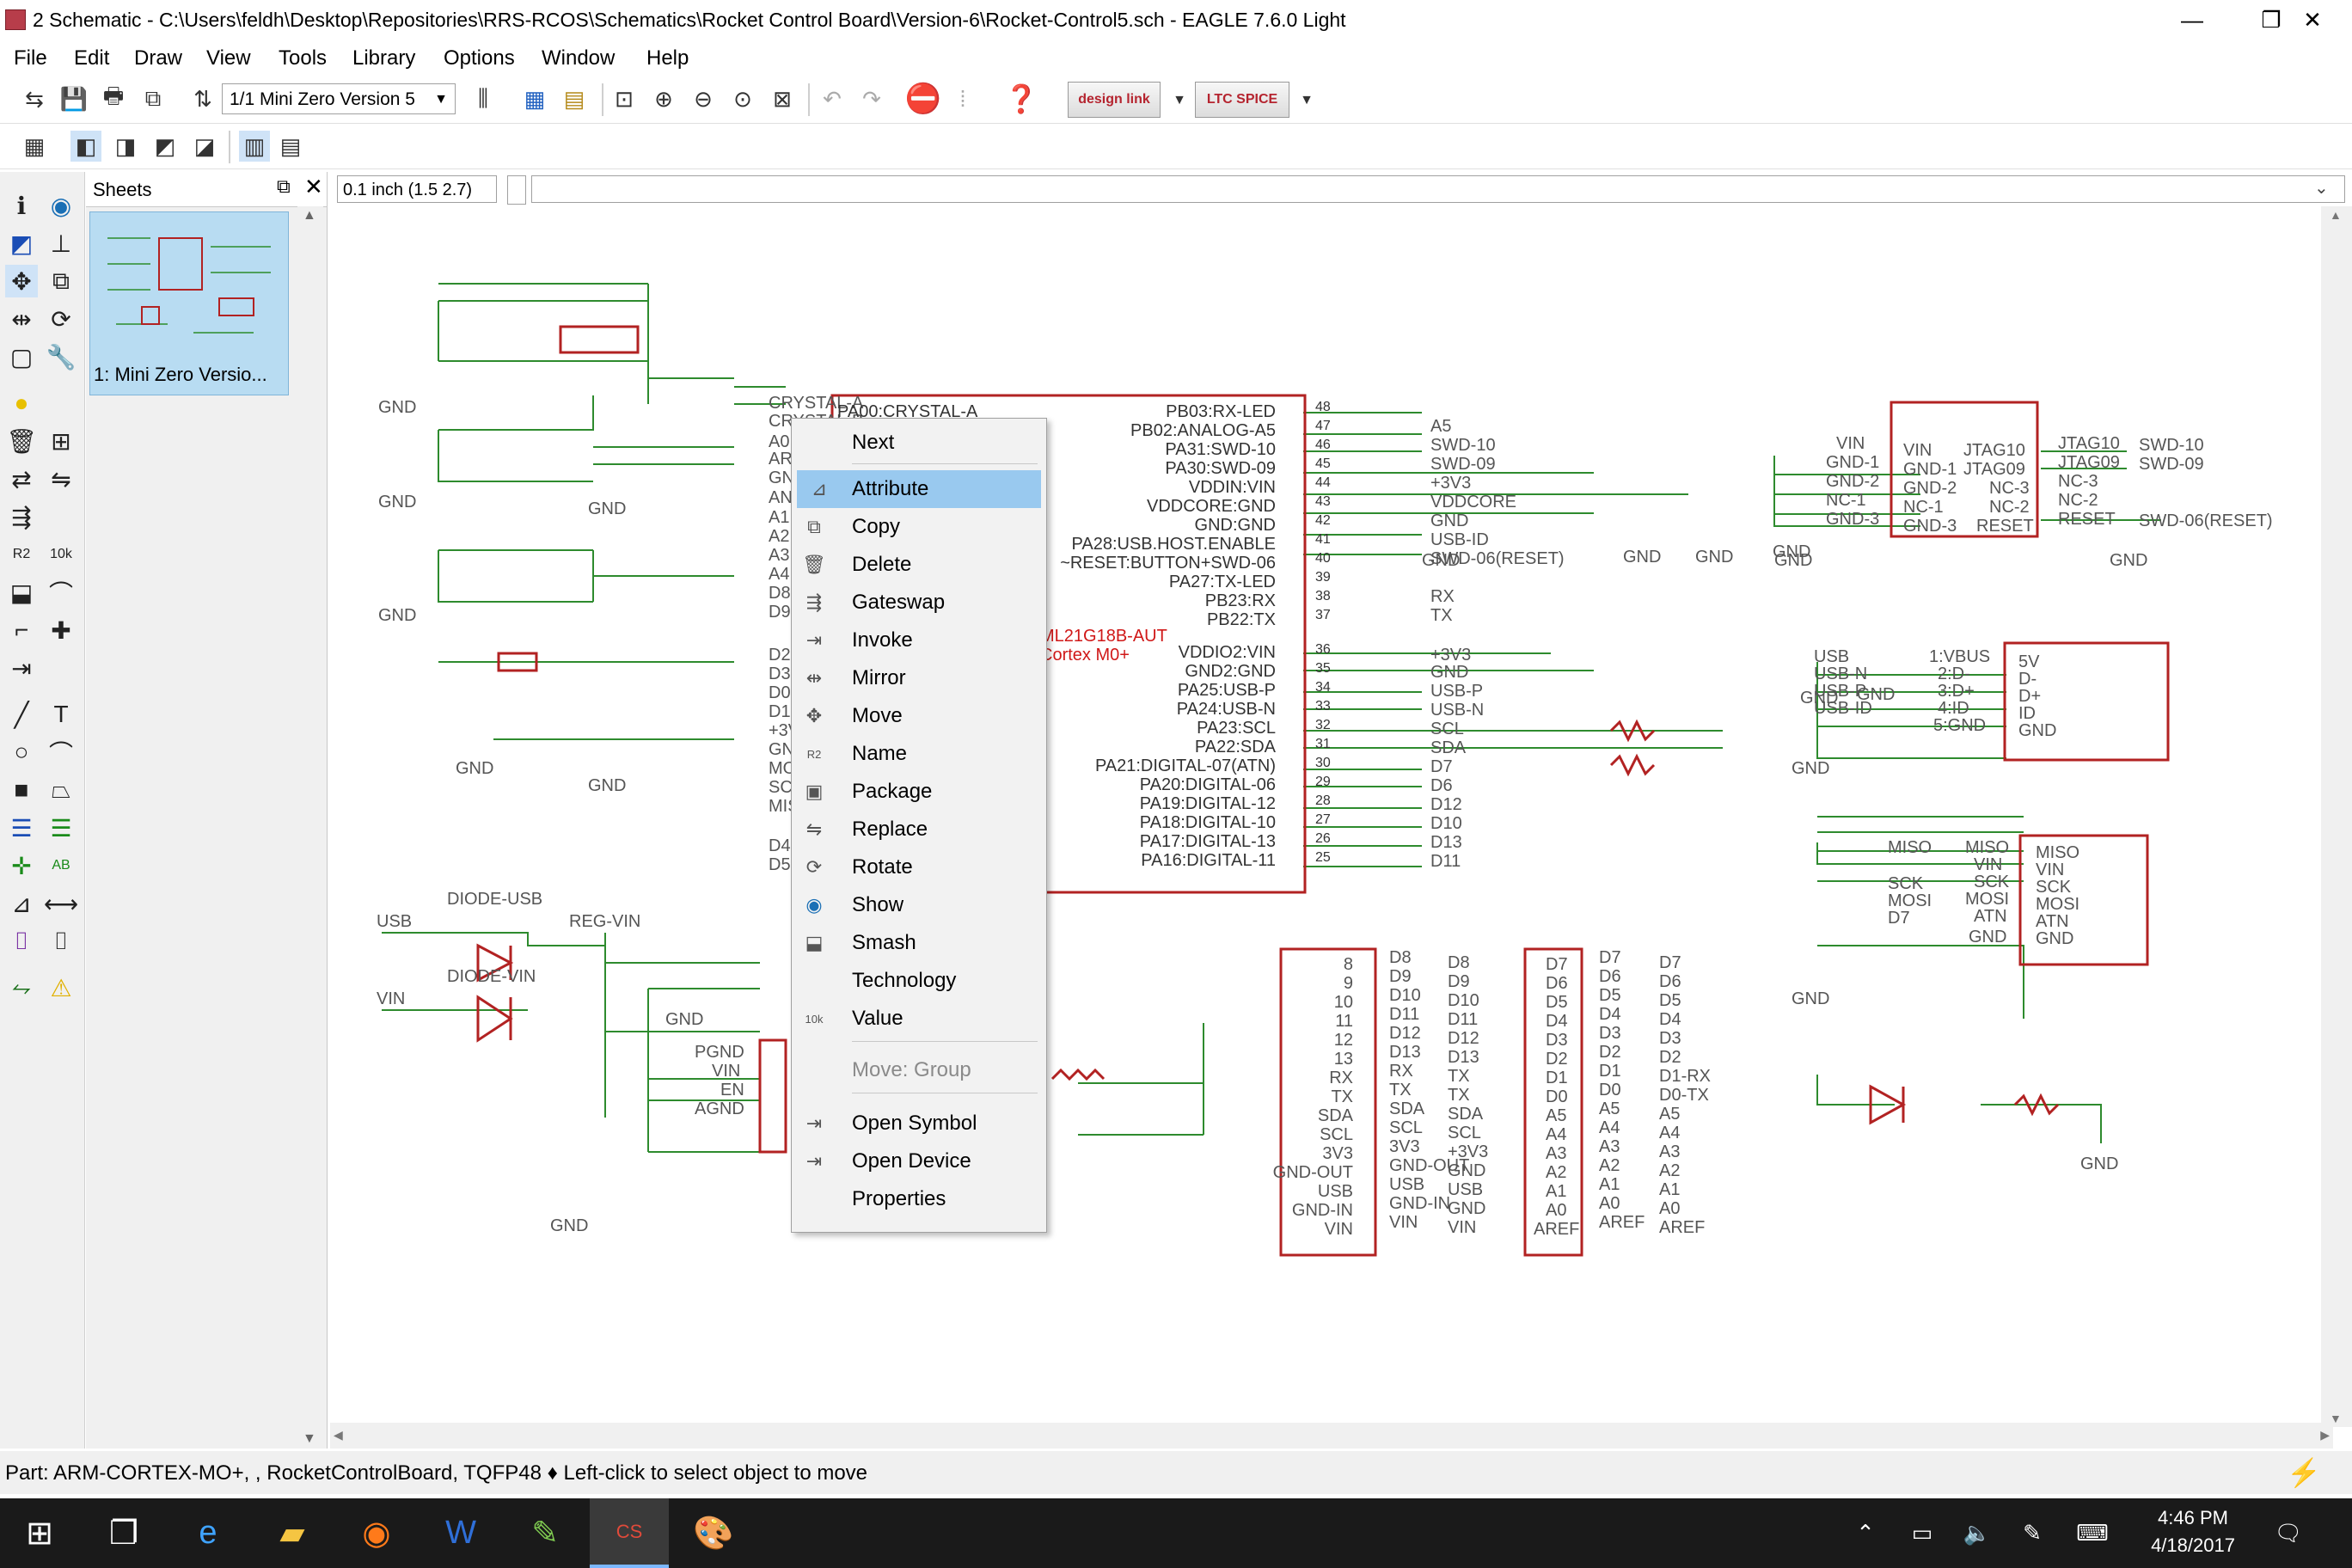 The width and height of the screenshot is (2352, 1568). I want to click on scroll-right-icon: ▶, so click(2325, 1435).